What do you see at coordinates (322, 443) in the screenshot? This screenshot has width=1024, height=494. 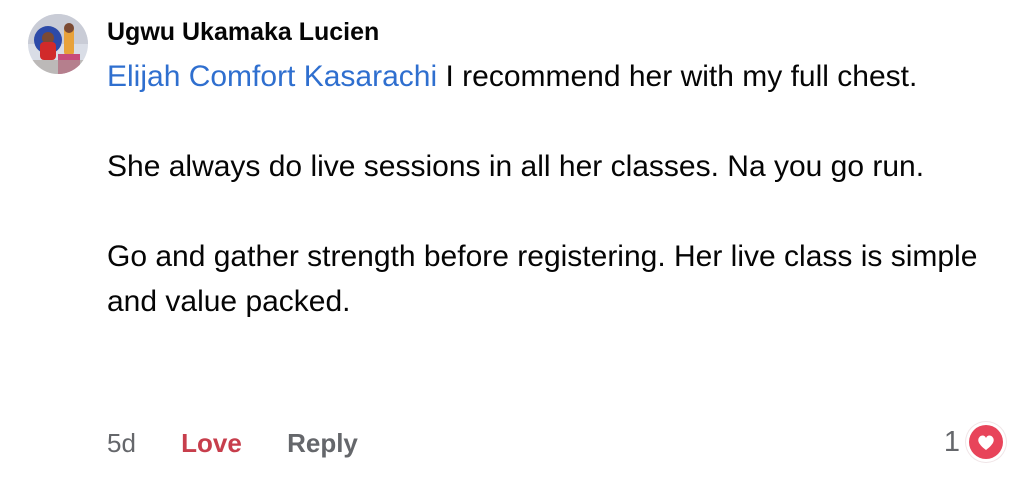 I see `reply-button: Reply` at bounding box center [322, 443].